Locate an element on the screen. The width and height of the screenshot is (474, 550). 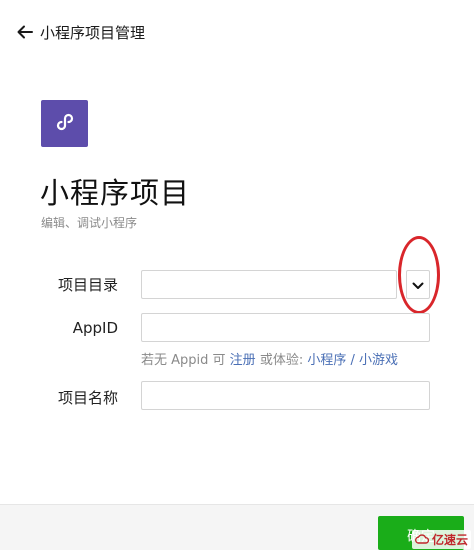
mini-program-link: 小程序 is located at coordinates (326, 360).